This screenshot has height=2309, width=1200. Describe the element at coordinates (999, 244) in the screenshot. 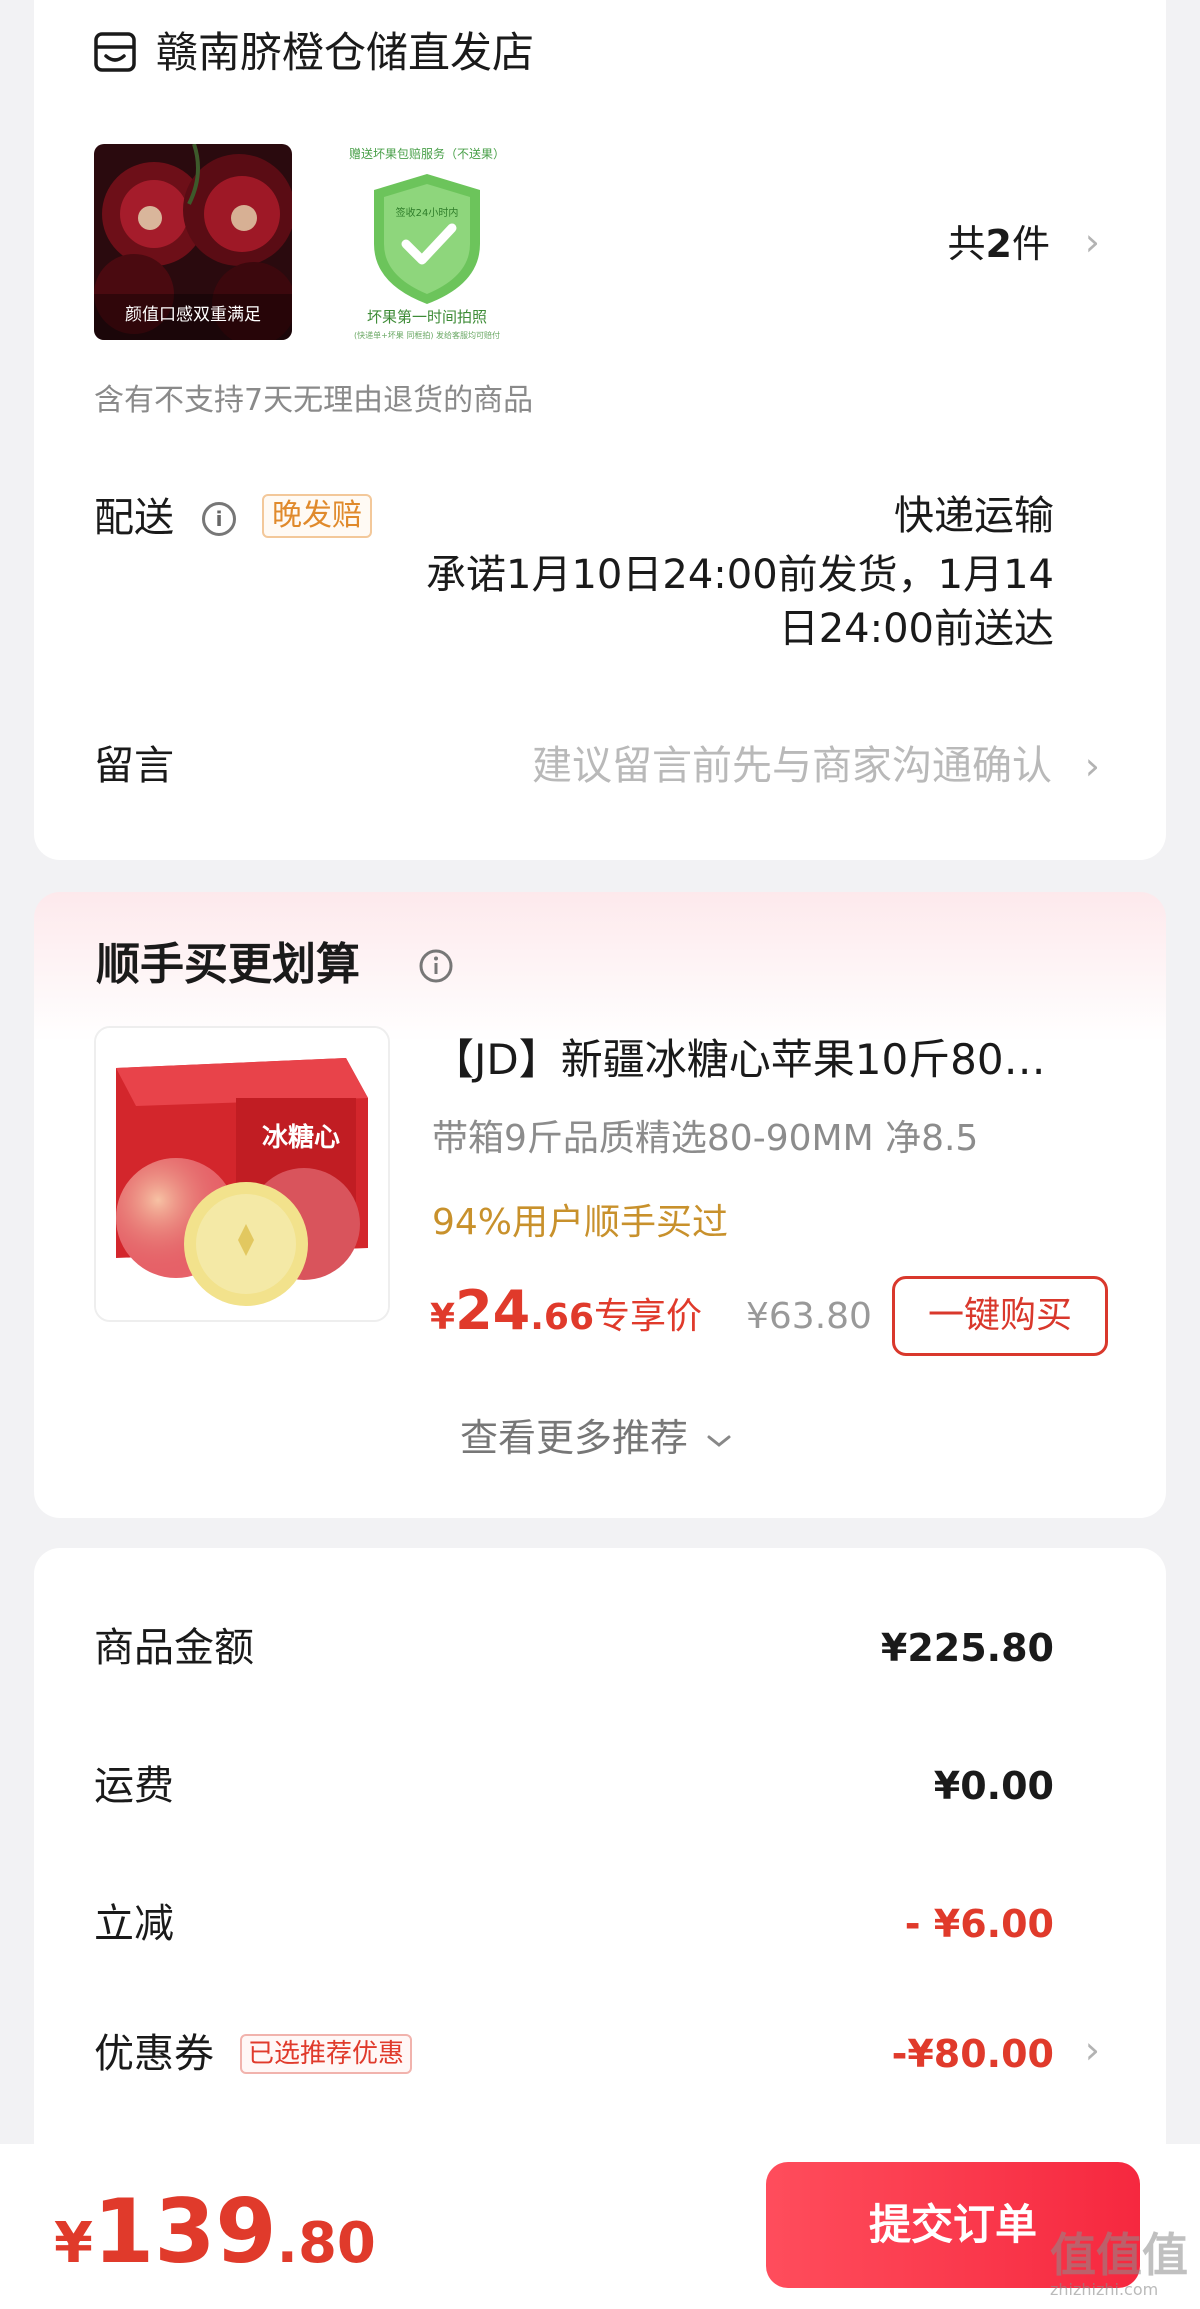

I see `item-count: 共2件` at that location.